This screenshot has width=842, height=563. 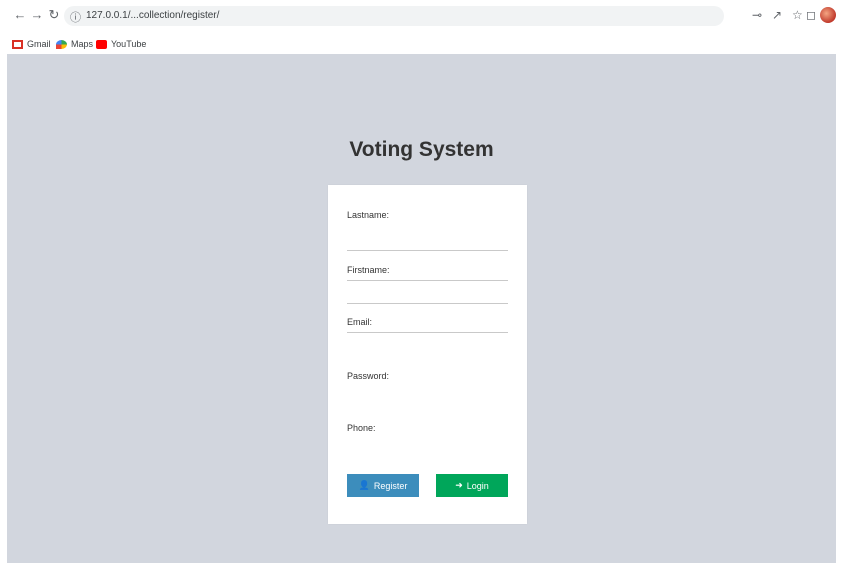 What do you see at coordinates (75, 17) in the screenshot?
I see `site-info-icon: ⓘ` at bounding box center [75, 17].